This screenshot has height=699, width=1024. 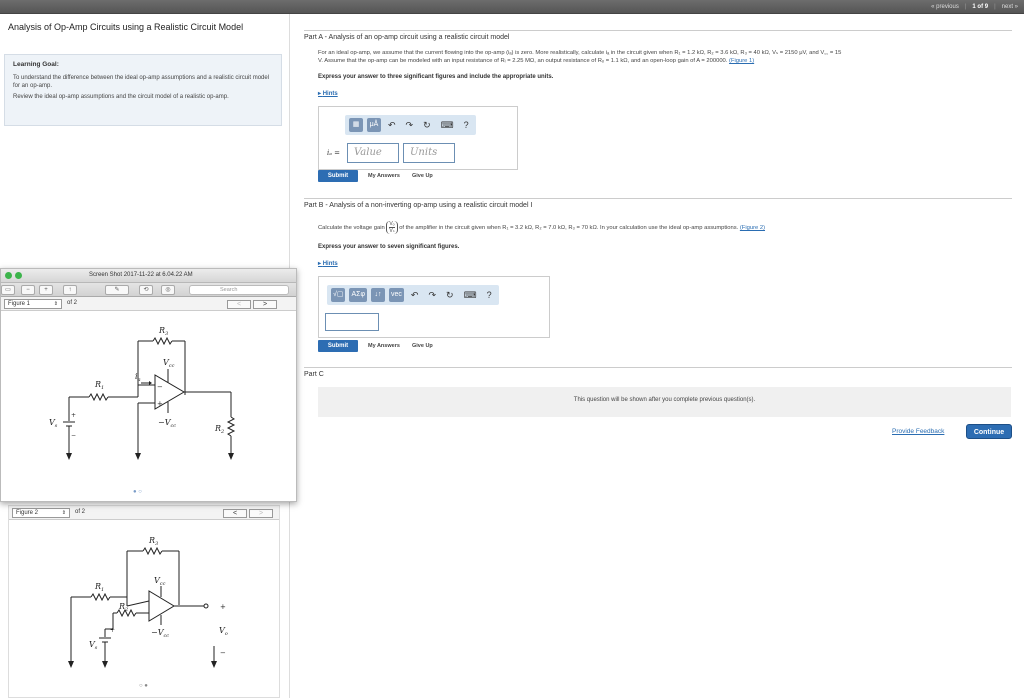 What do you see at coordinates (148, 602) in the screenshot?
I see `figure-2-circuit: R3 R1 R2 Vcc −Vcc Vs Vo + − +` at bounding box center [148, 602].